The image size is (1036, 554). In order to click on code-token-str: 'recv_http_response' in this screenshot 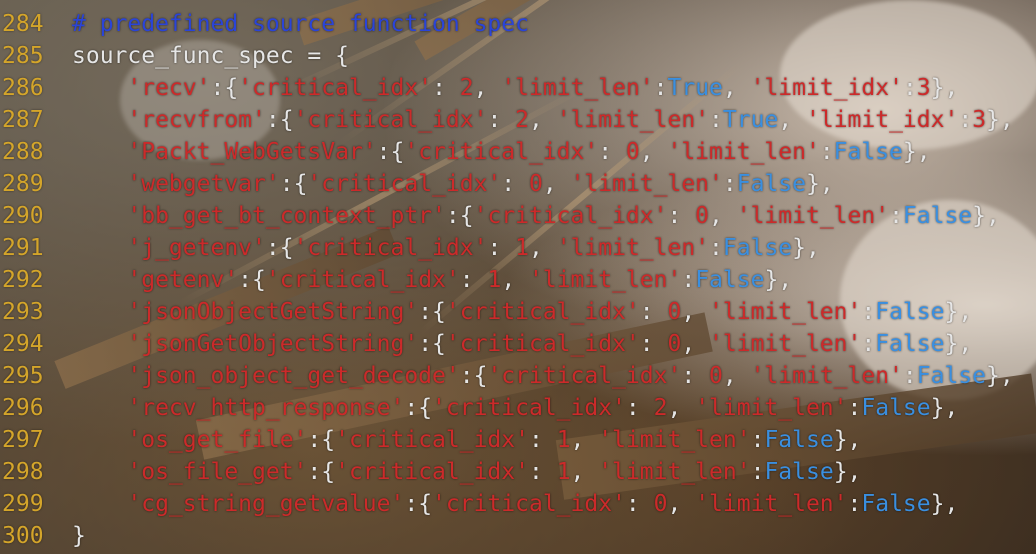, I will do `click(266, 408)`.